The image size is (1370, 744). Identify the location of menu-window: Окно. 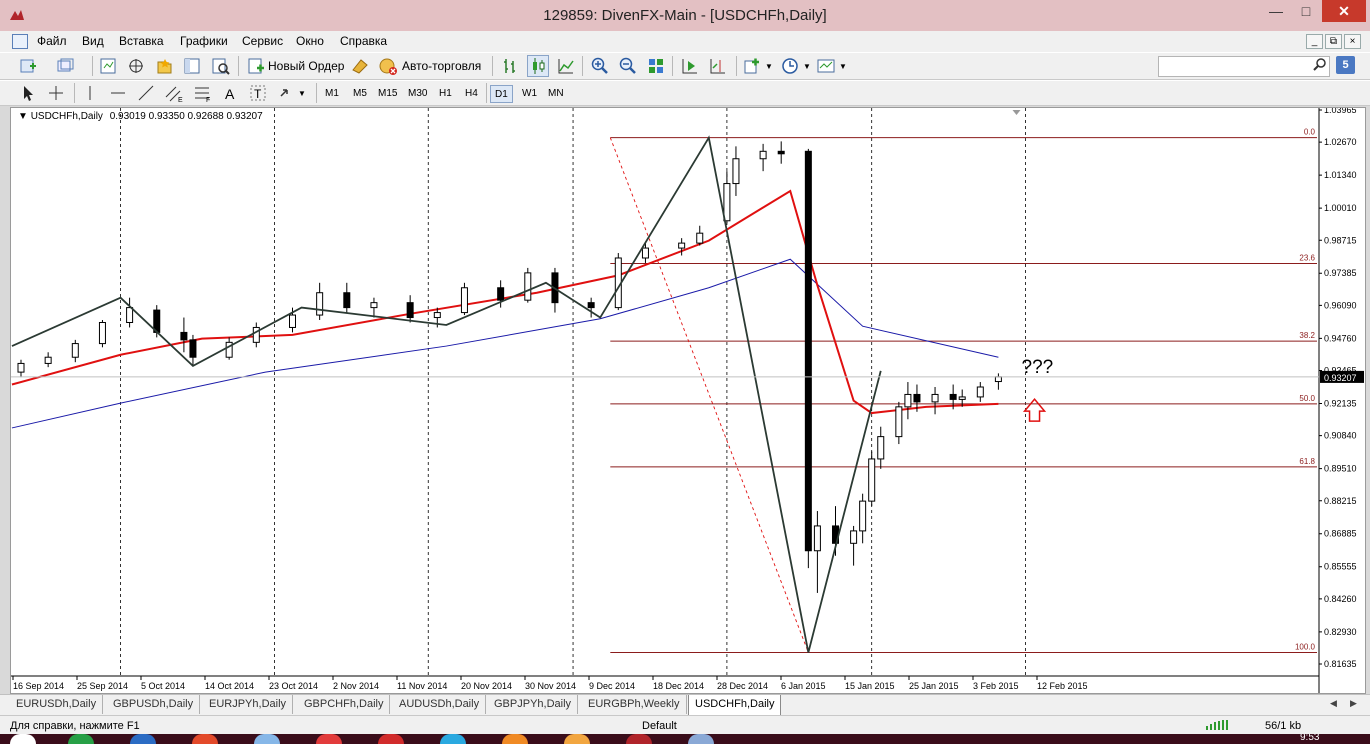
(310, 41).